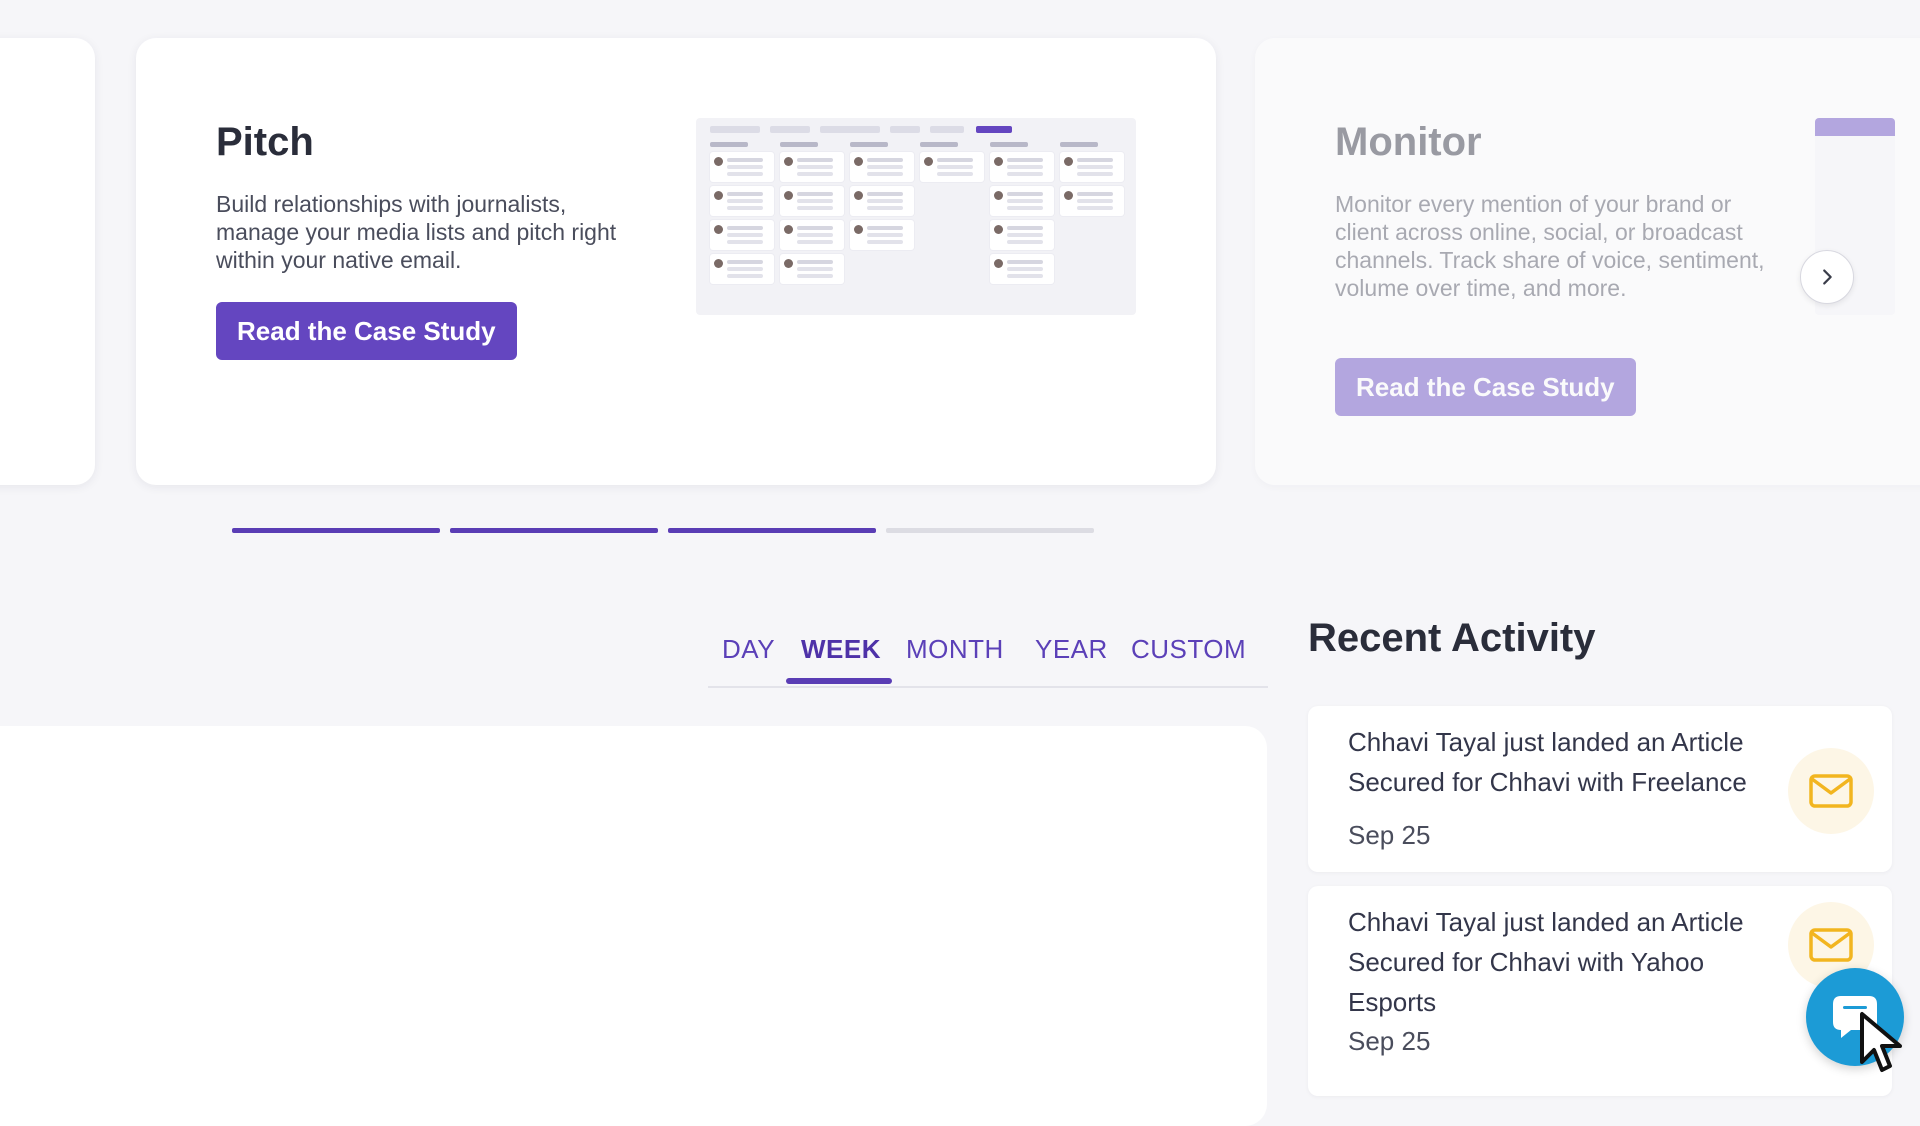 Image resolution: width=1920 pixels, height=1126 pixels. I want to click on chevron-right-icon, so click(1827, 277).